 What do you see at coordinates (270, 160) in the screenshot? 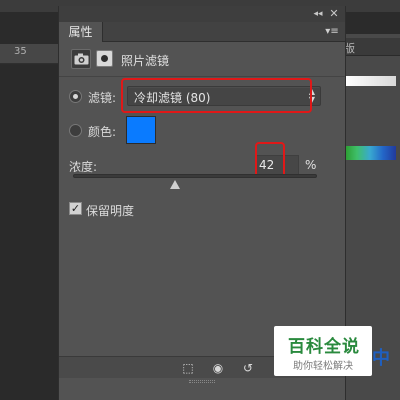
I see `annotation-box-density` at bounding box center [270, 160].